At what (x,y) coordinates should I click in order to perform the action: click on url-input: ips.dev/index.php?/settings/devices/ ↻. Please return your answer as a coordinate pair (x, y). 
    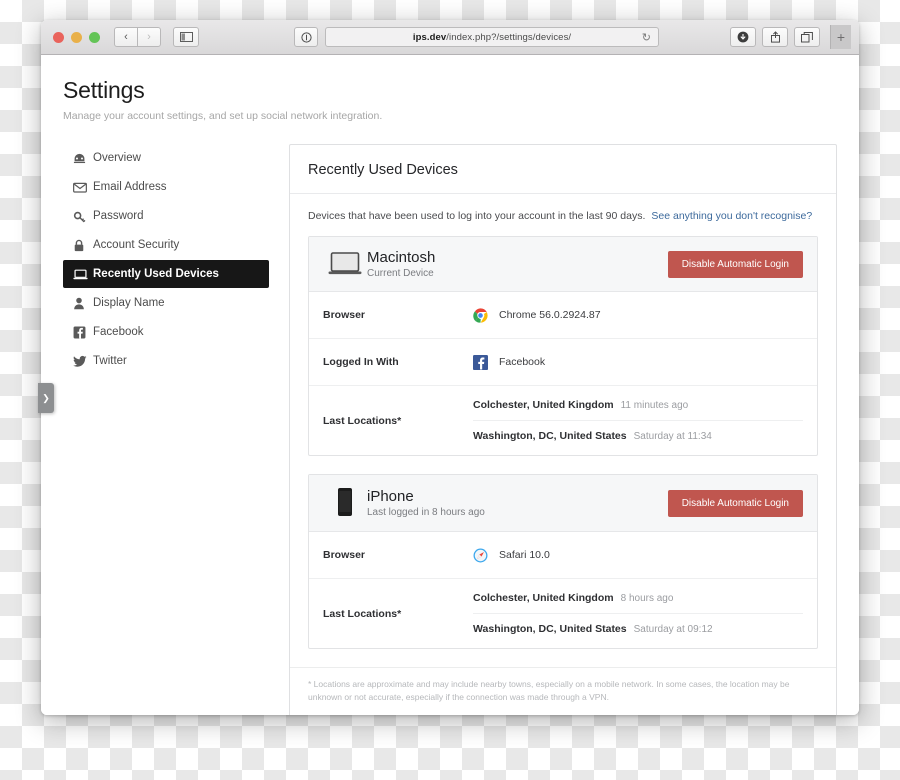
    Looking at the image, I should click on (492, 37).